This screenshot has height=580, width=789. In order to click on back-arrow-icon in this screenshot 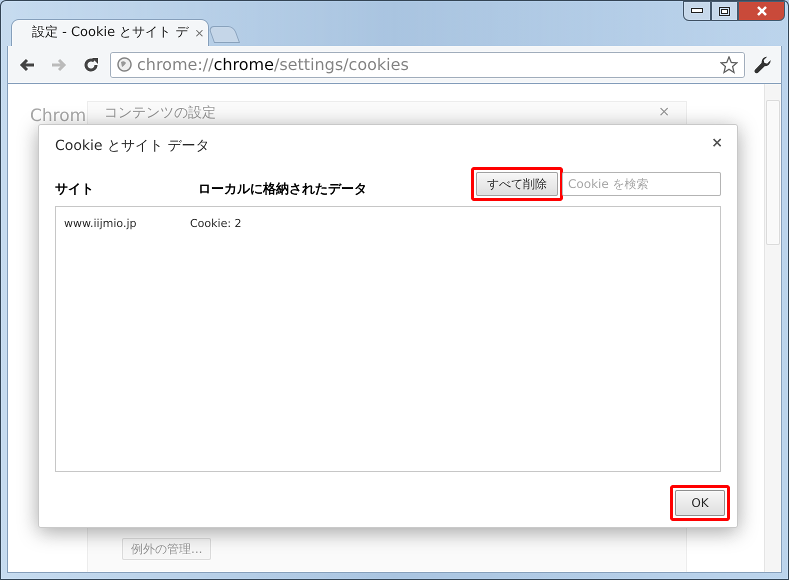, I will do `click(27, 65)`.